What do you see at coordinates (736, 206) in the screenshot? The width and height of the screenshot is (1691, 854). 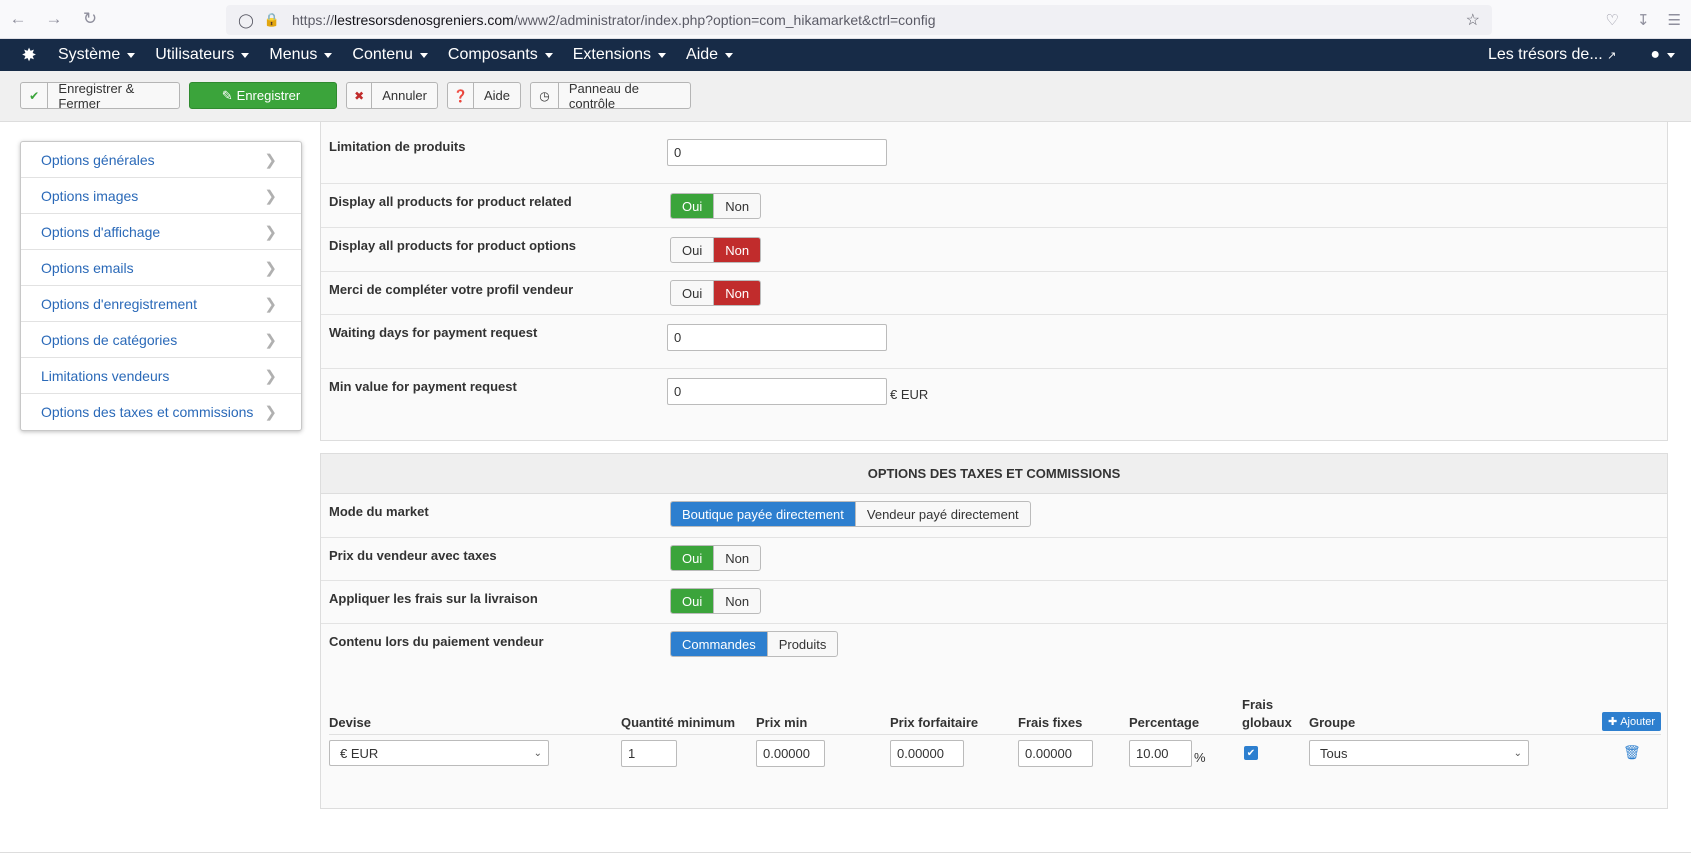 I see `related-no: Non` at bounding box center [736, 206].